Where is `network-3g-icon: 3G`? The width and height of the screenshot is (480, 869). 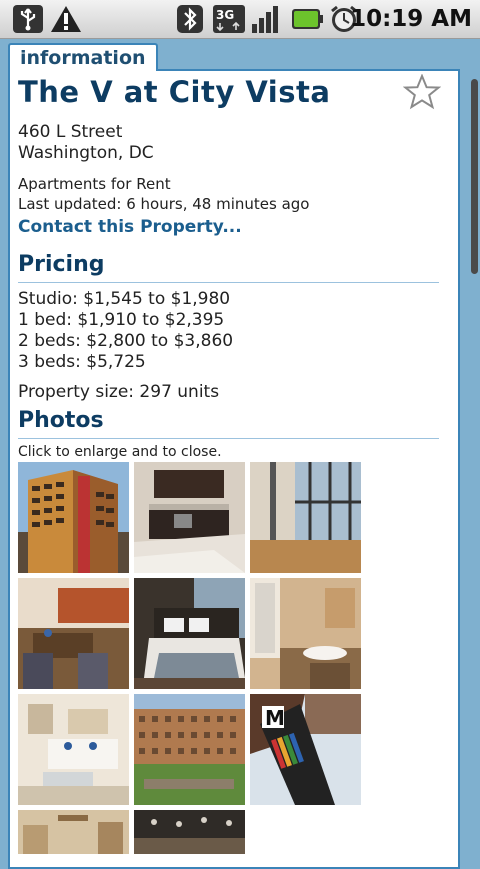 network-3g-icon: 3G is located at coordinates (229, 19).